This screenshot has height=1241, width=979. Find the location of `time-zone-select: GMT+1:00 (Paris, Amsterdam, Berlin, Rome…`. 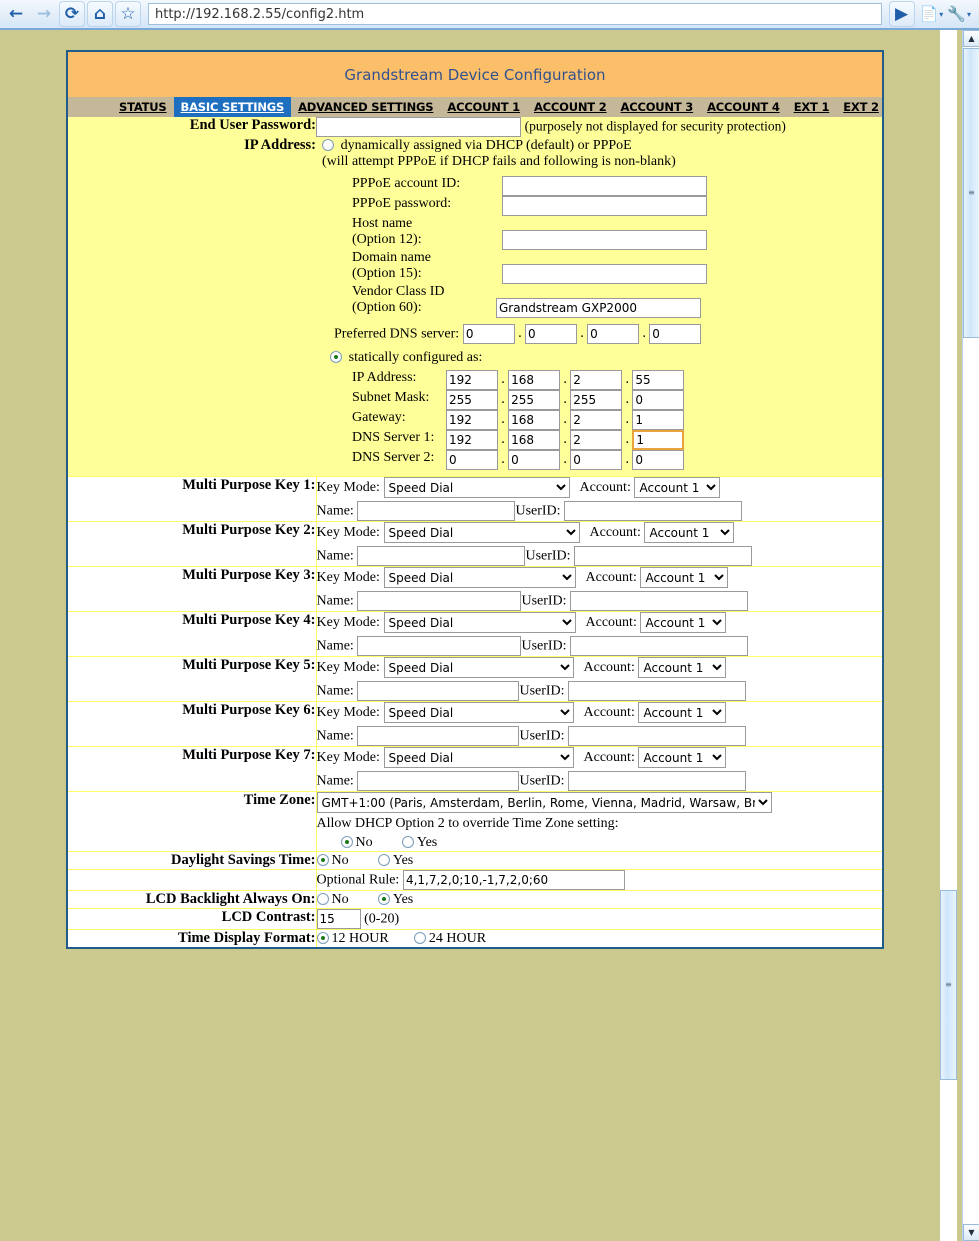

time-zone-select: GMT+1:00 (Paris, Amsterdam, Berlin, Rome… is located at coordinates (544, 802).